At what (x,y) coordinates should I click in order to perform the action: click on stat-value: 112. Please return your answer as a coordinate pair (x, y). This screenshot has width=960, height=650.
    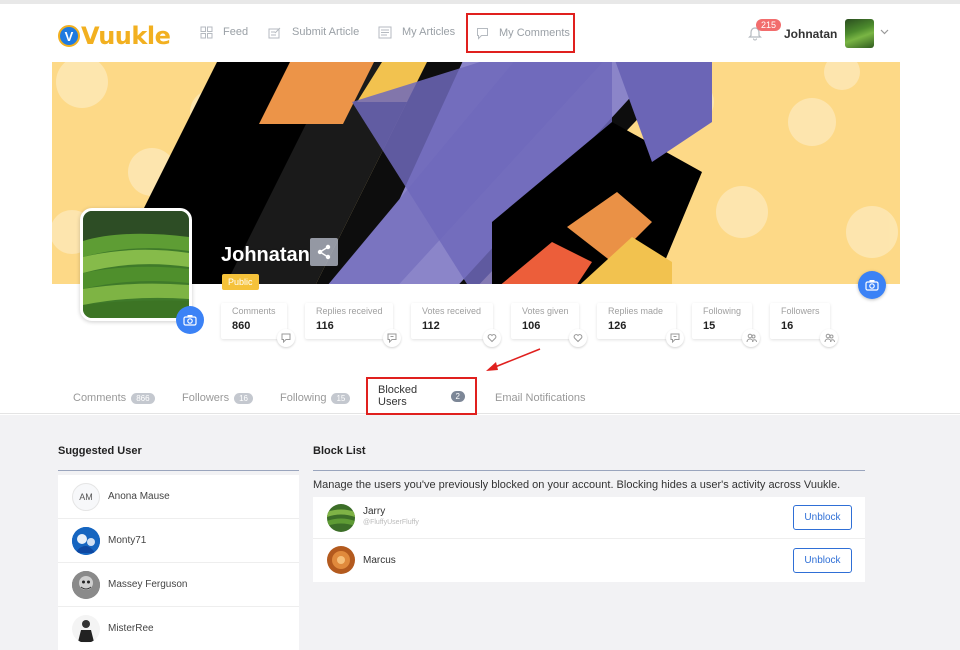
    Looking at the image, I should click on (431, 326).